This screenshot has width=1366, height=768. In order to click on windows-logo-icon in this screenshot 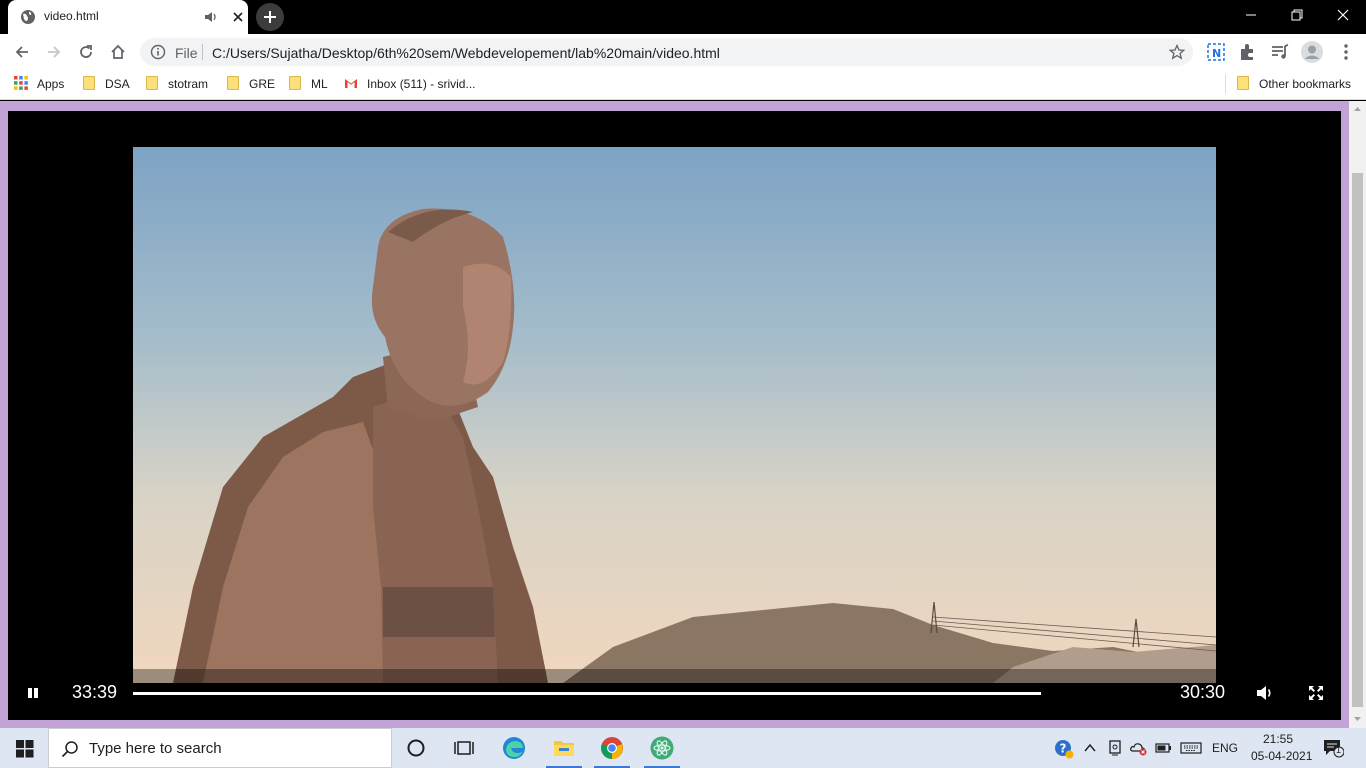, I will do `click(25, 749)`.